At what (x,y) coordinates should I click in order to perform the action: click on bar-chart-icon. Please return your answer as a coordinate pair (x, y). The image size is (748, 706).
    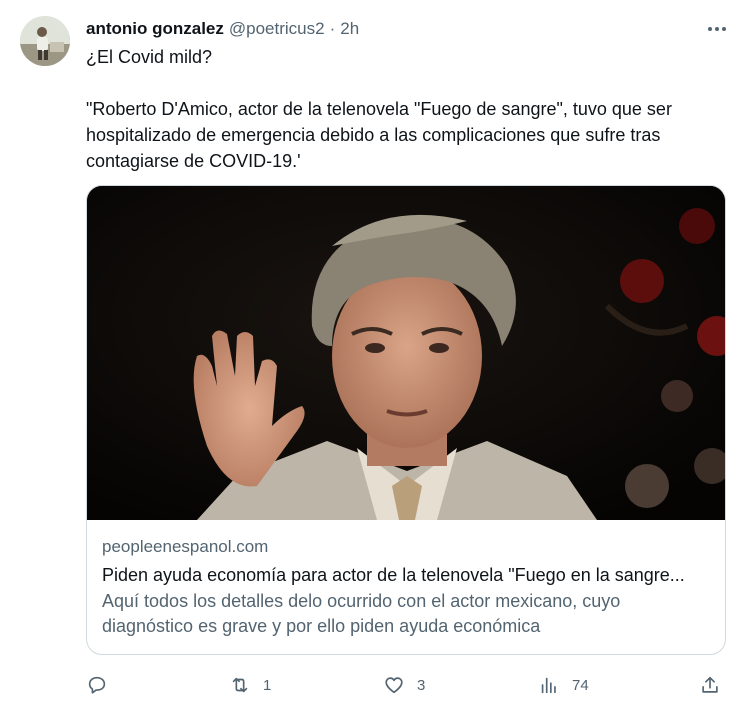
    Looking at the image, I should click on (548, 685).